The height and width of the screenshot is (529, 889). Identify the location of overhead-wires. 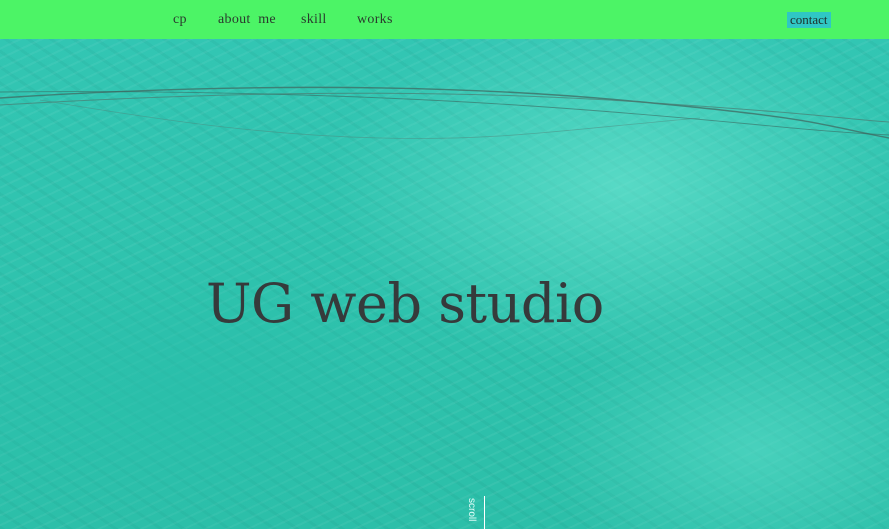
(444, 112).